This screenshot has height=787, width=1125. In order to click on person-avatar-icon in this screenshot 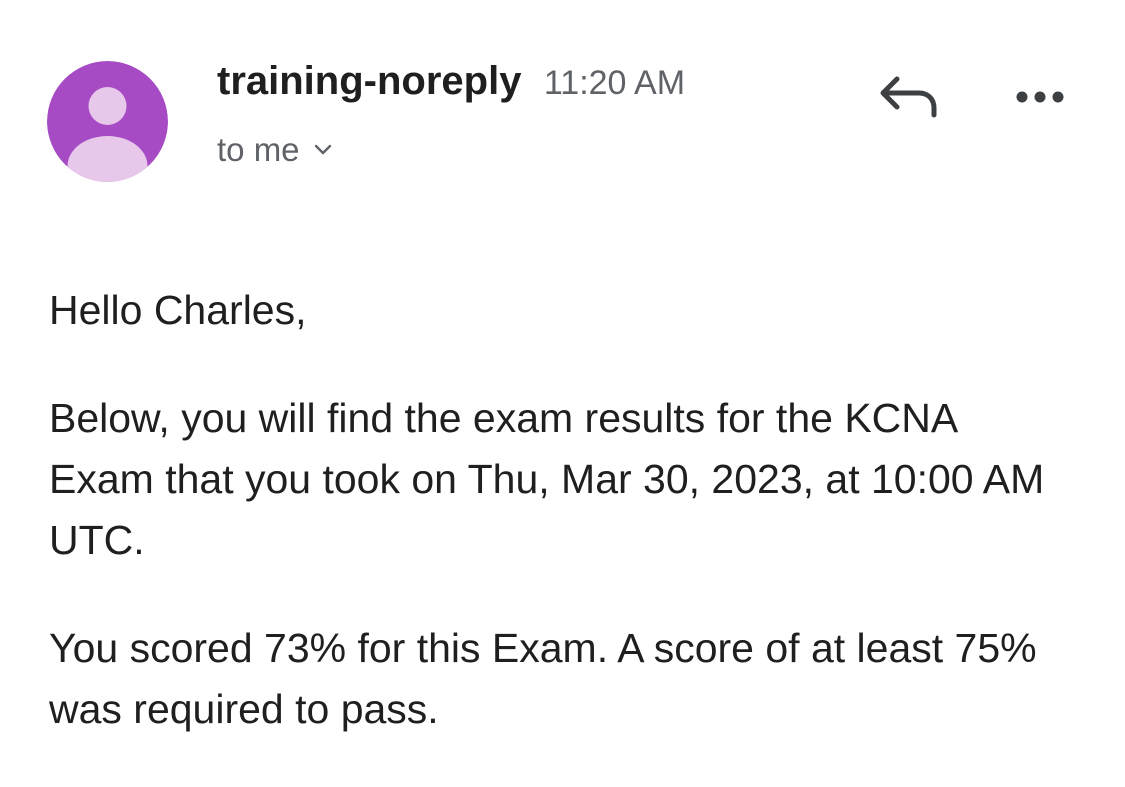, I will do `click(107, 121)`.